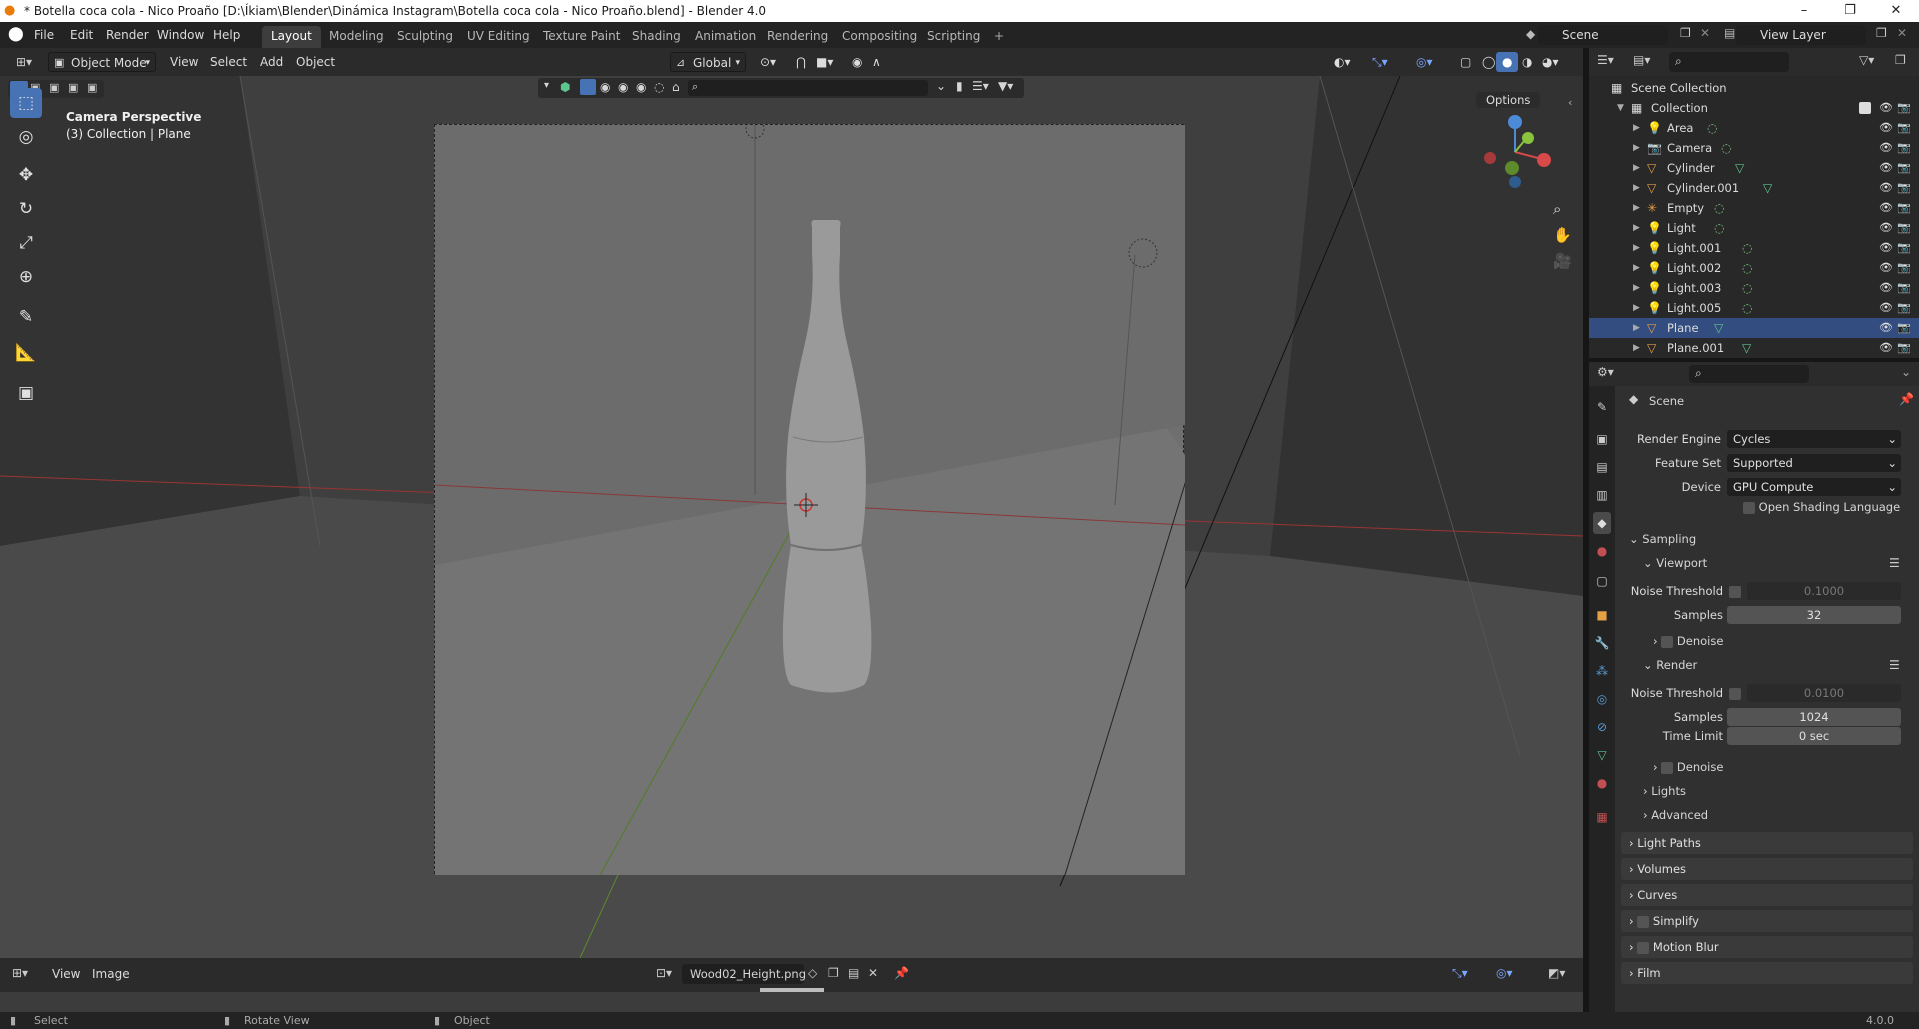  Describe the element at coordinates (876, 62) in the screenshot. I see `falloff-icon: ∧` at that location.